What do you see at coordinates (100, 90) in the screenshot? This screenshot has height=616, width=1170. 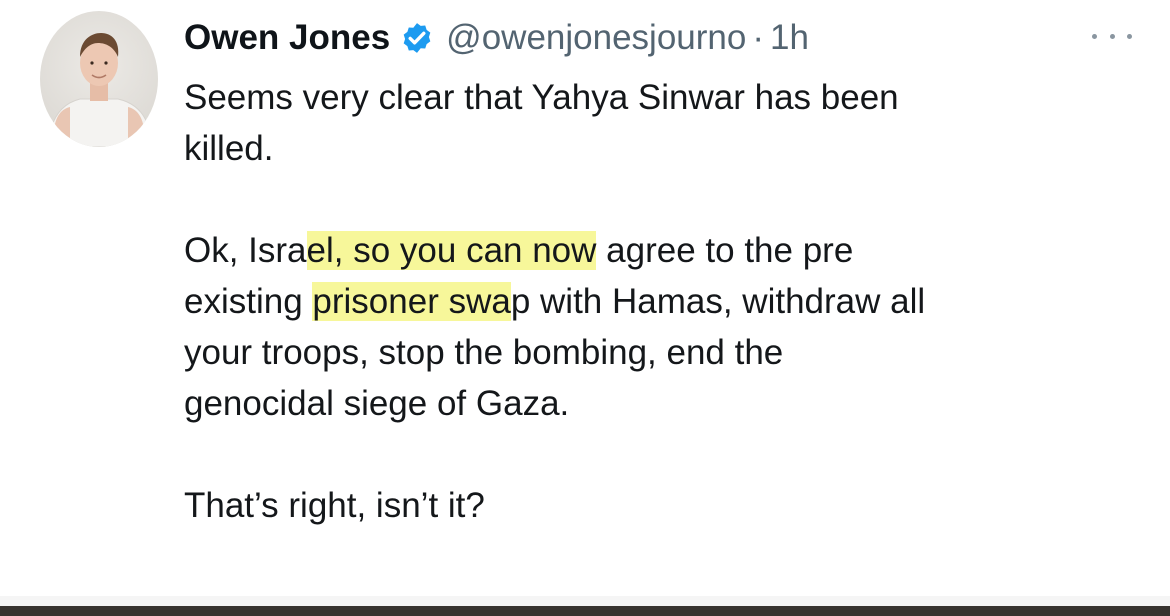 I see `avatar-portrait-image` at bounding box center [100, 90].